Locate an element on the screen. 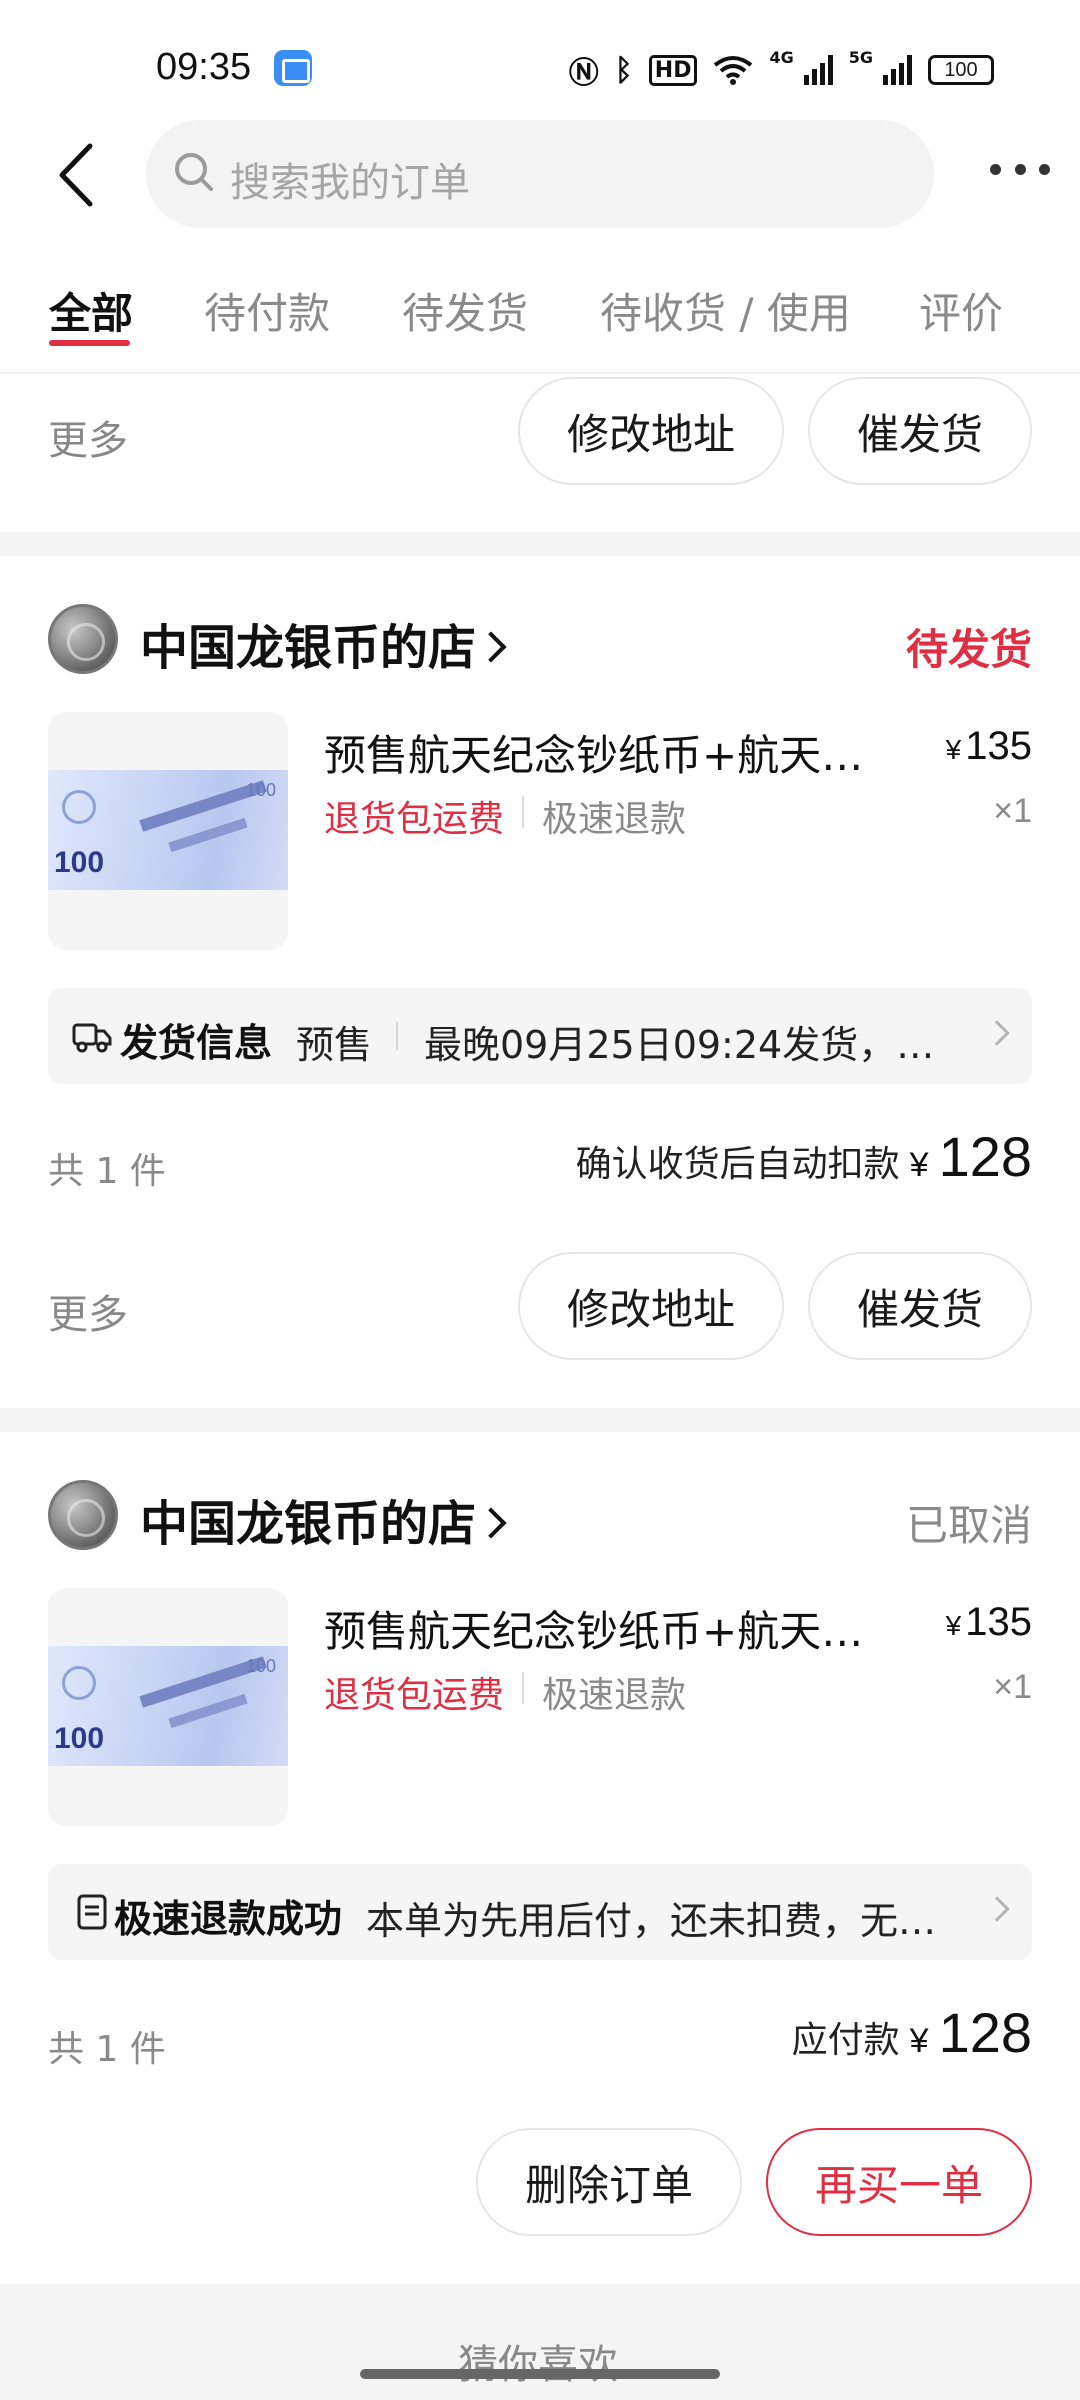  battery-icon: 100 is located at coordinates (961, 70).